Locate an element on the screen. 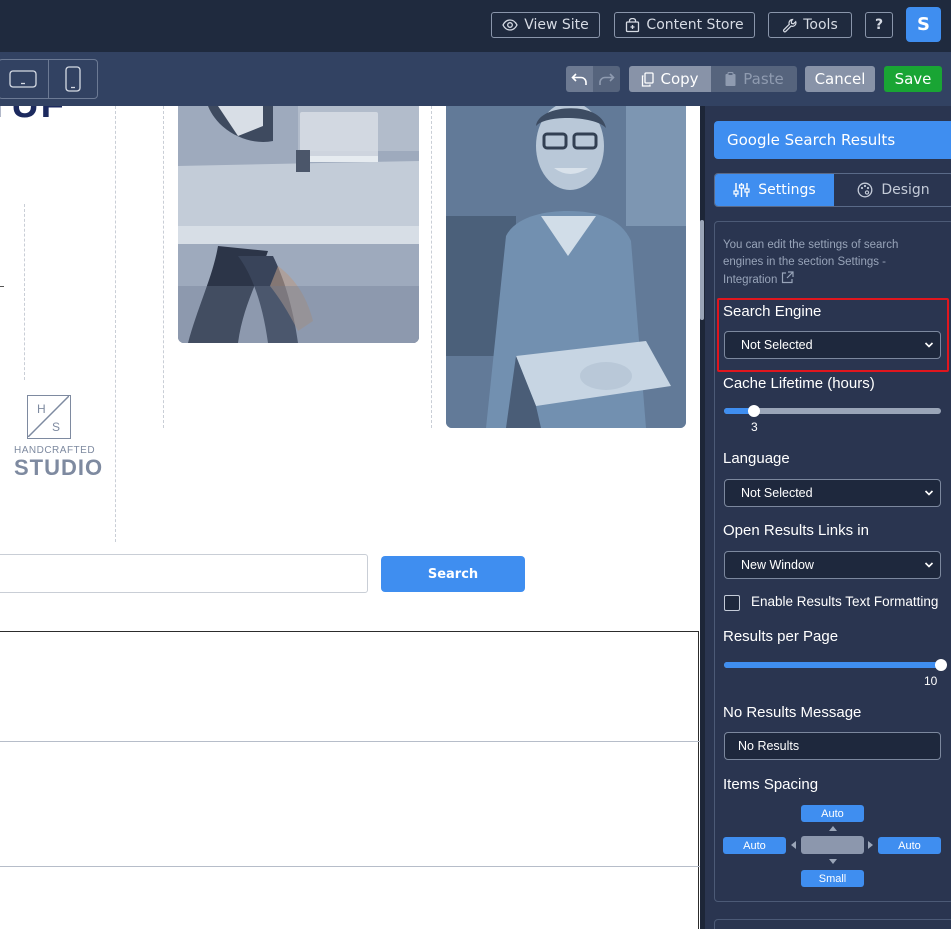 This screenshot has height=929, width=951. preview-search-input is located at coordinates (184, 573).